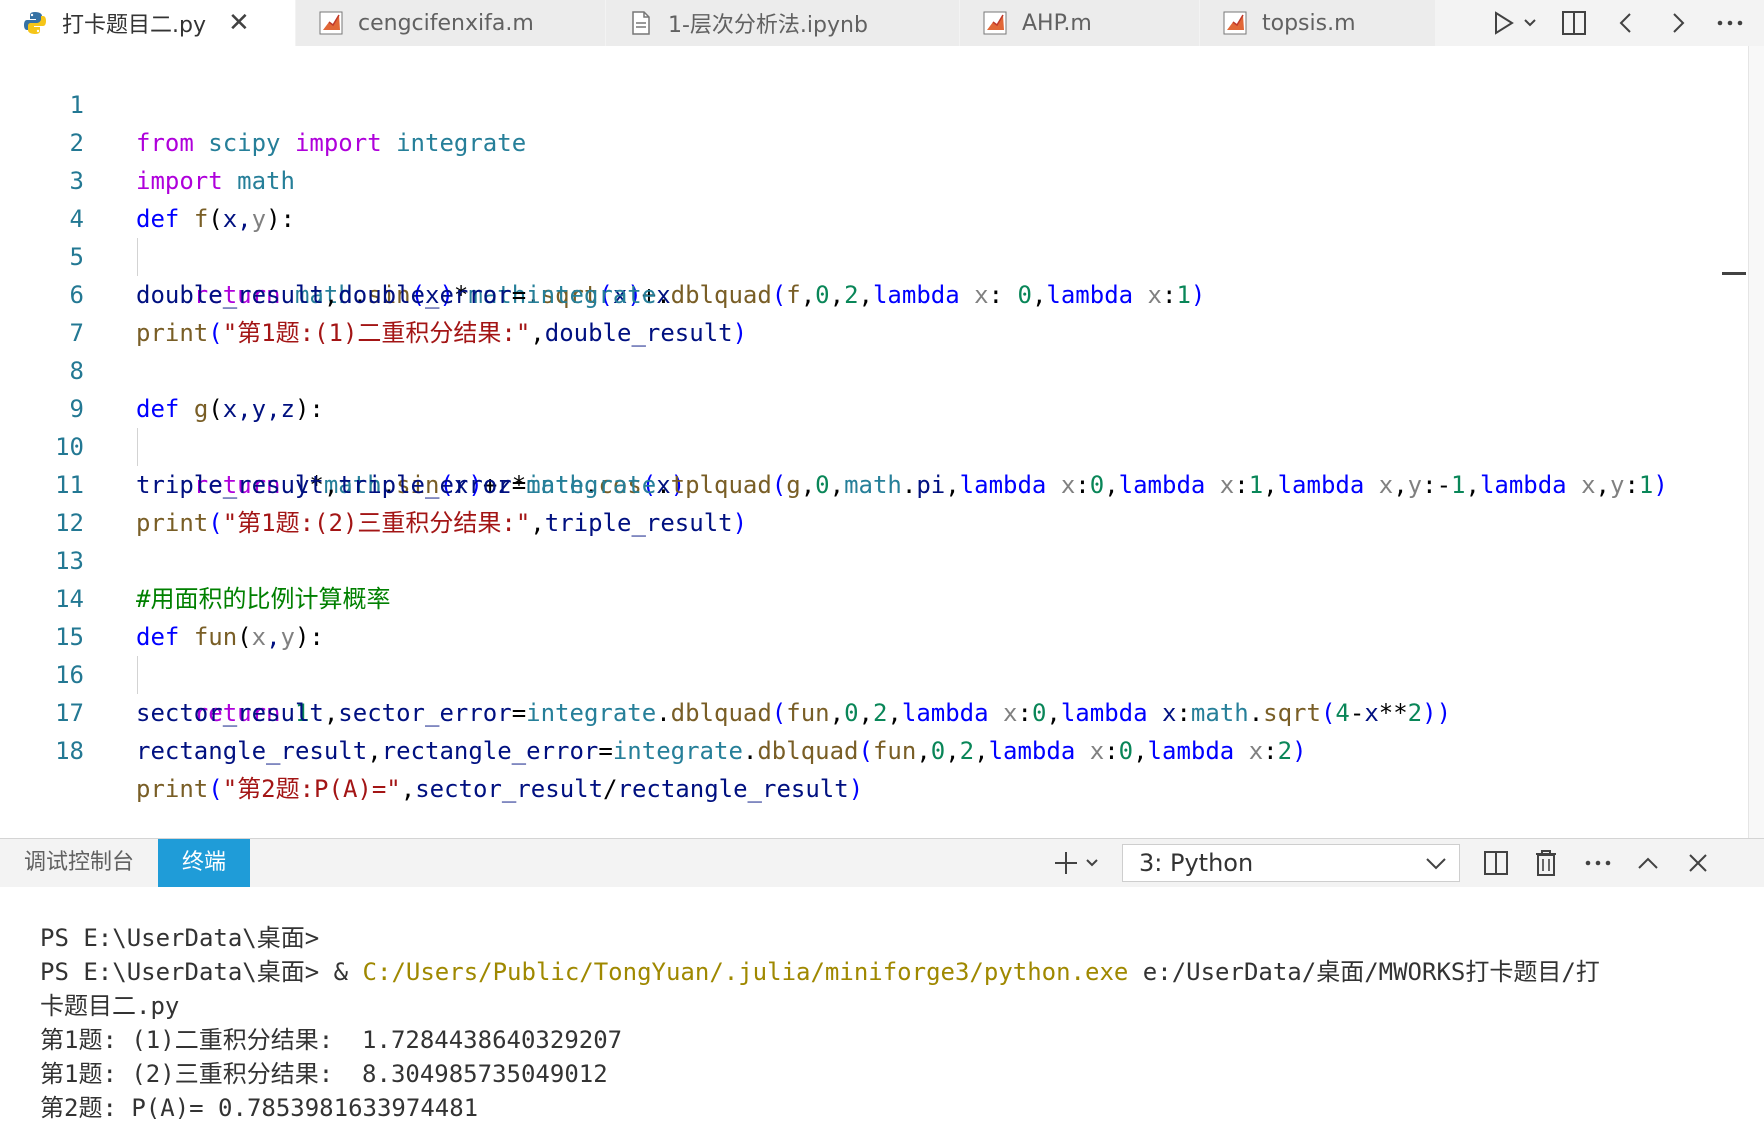  Describe the element at coordinates (1364, 972) in the screenshot. I see `terminal-args: e:/UserData/桌面/MWORKS打卡题目/打` at that location.